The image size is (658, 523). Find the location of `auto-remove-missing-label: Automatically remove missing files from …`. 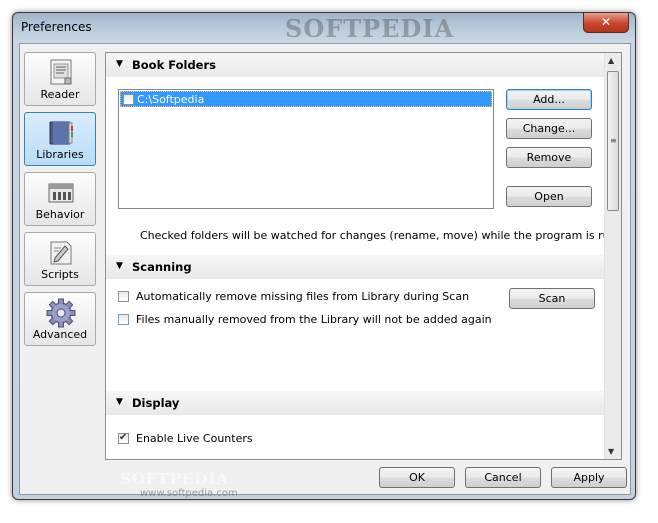

auto-remove-missing-label: Automatically remove missing files from … is located at coordinates (303, 296).